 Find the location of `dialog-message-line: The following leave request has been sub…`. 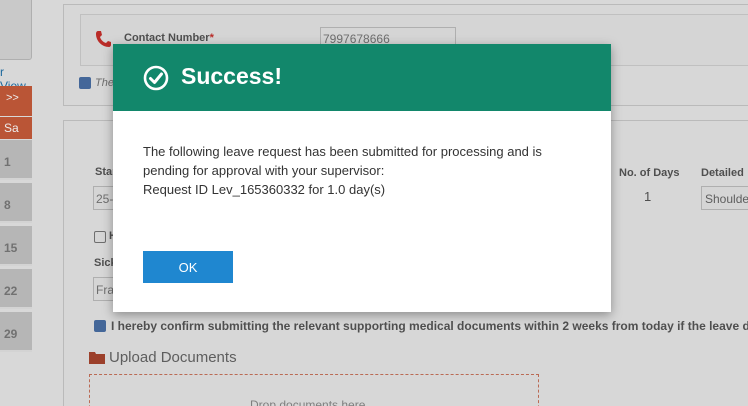

dialog-message-line: The following leave request has been sub… is located at coordinates (342, 151).